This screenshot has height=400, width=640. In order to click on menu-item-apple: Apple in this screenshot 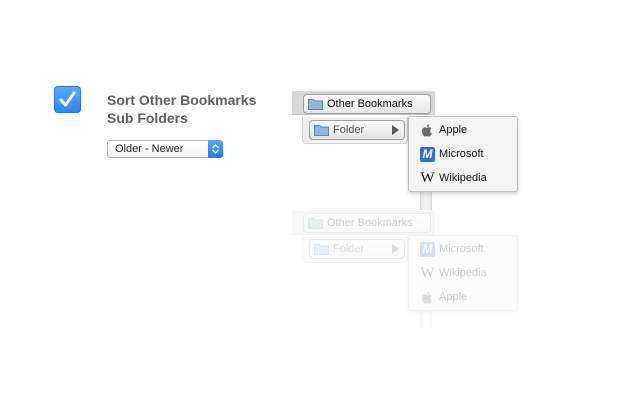, I will do `click(463, 298)`.